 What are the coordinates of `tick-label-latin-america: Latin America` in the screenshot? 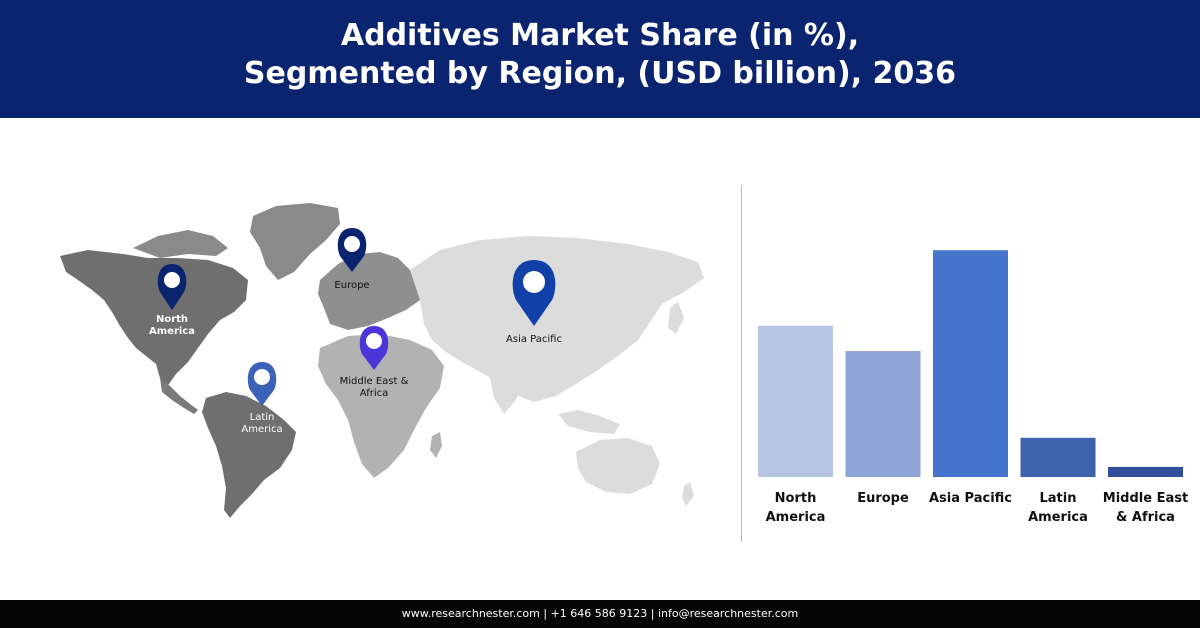 It's located at (1058, 508).